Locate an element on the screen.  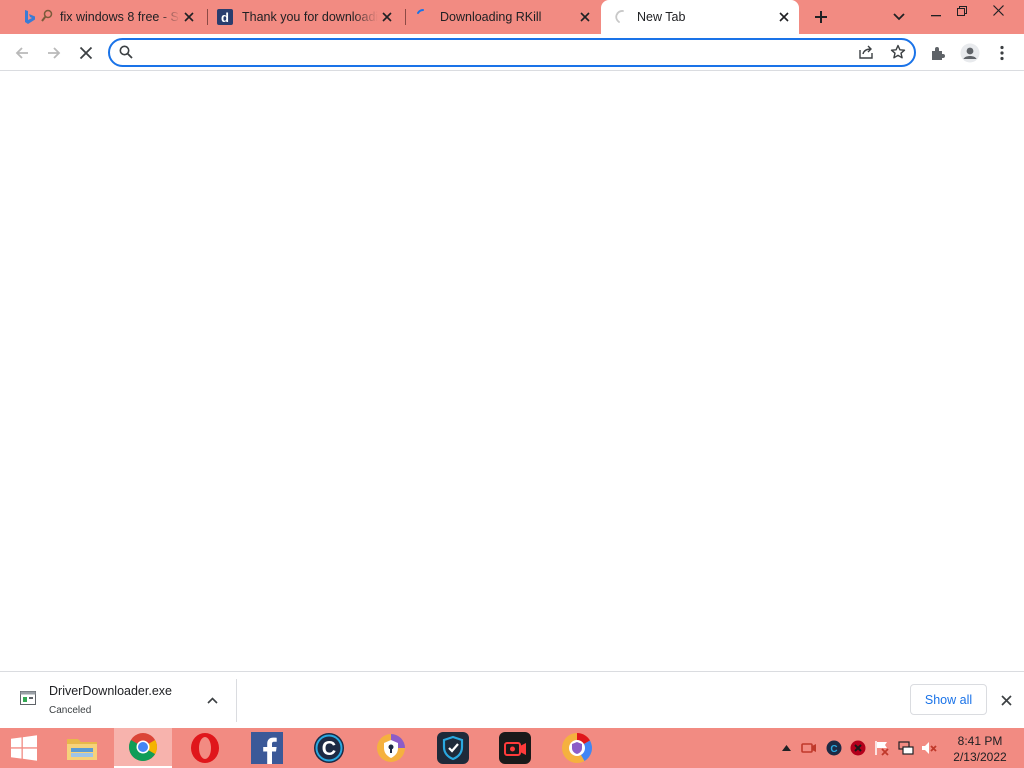
clock-date: 2/13/2022 is located at coordinates (980, 757).